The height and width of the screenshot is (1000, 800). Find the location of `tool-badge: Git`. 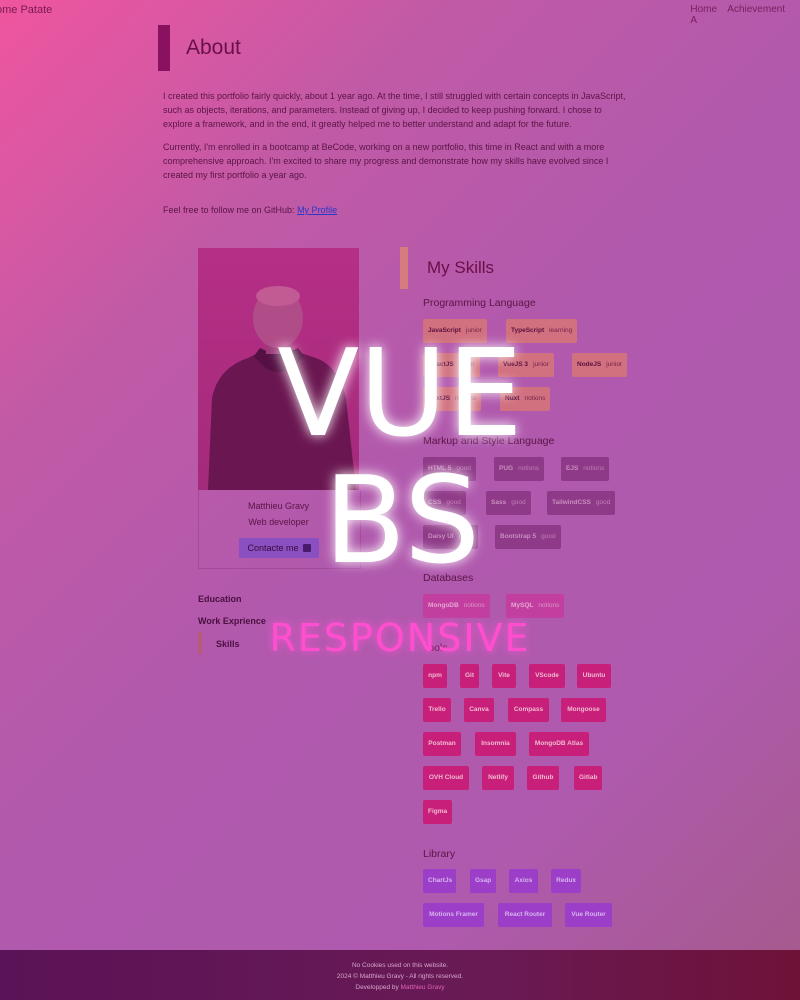

tool-badge: Git is located at coordinates (469, 676).